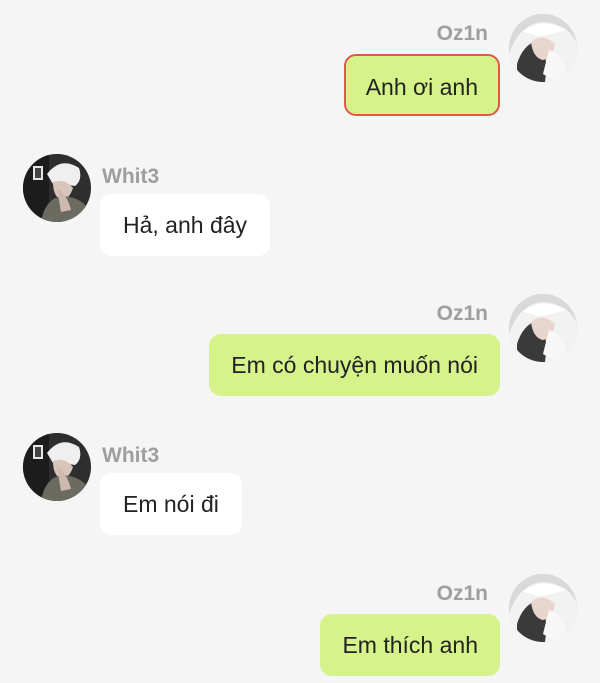 The width and height of the screenshot is (600, 683). What do you see at coordinates (410, 645) in the screenshot?
I see `message-bubble: Em thích anh` at bounding box center [410, 645].